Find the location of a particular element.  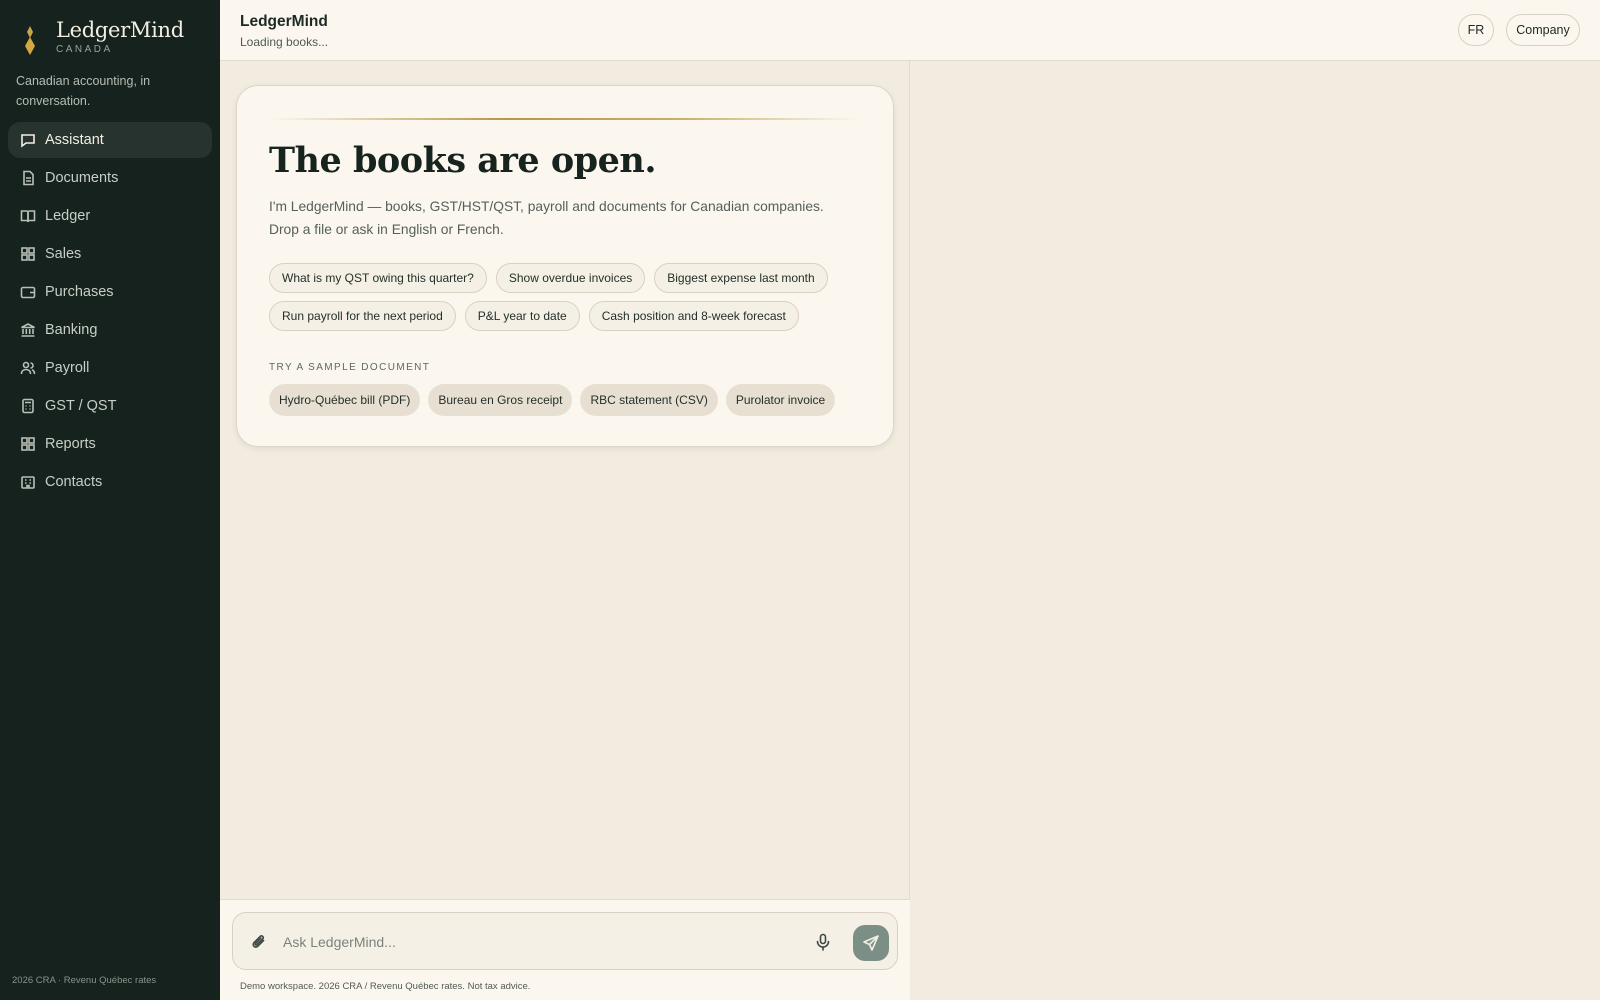

suggestion-chip: Biggest expense last month is located at coordinates (741, 278).